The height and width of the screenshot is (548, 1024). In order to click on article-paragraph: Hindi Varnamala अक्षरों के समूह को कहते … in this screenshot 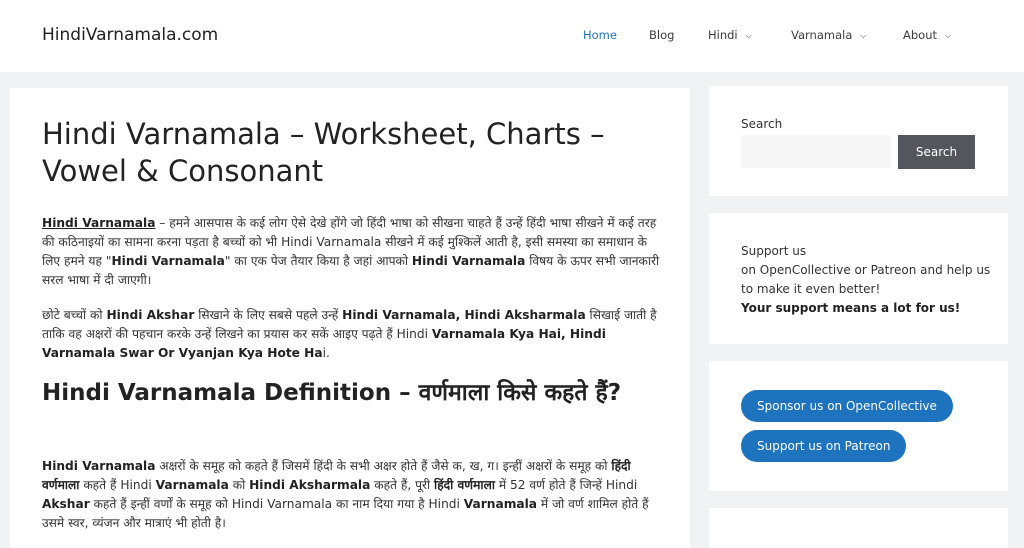, I will do `click(354, 495)`.